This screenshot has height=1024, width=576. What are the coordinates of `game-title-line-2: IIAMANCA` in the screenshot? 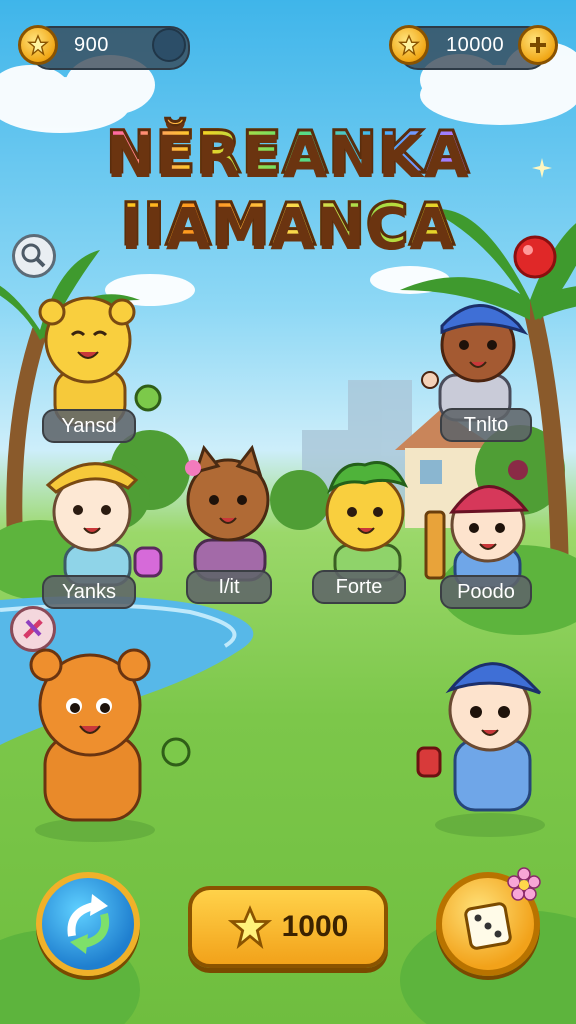 It's located at (287, 224).